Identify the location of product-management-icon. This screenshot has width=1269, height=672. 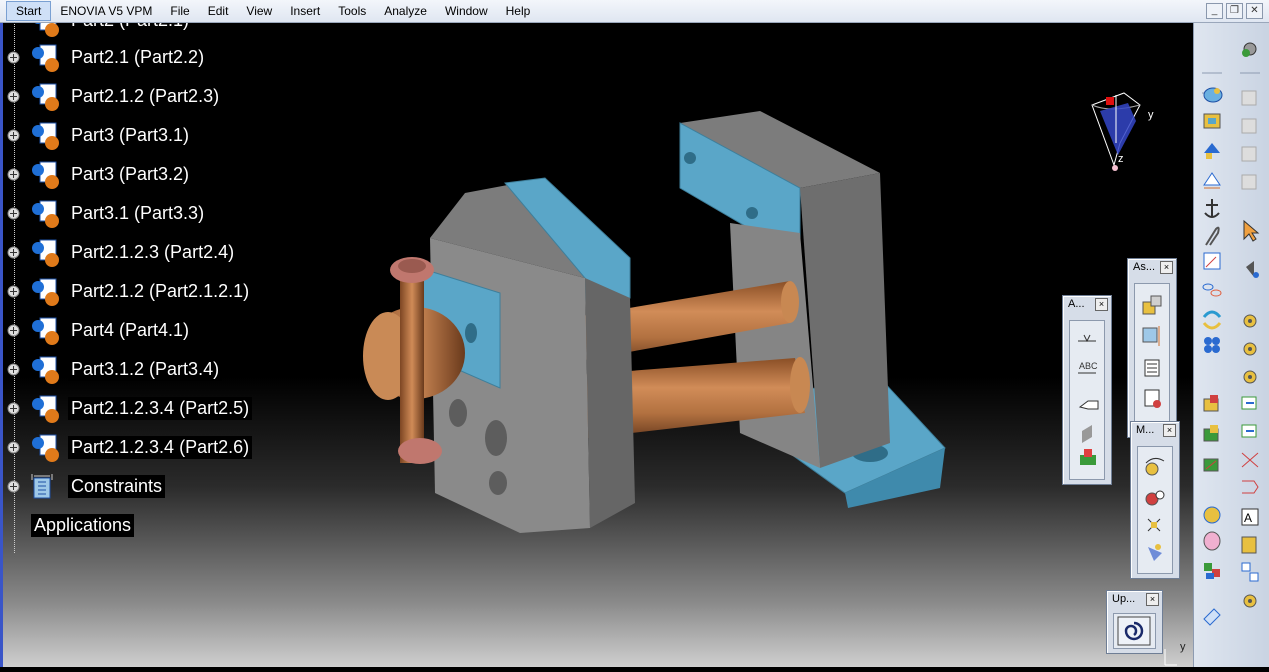
(1213, 95).